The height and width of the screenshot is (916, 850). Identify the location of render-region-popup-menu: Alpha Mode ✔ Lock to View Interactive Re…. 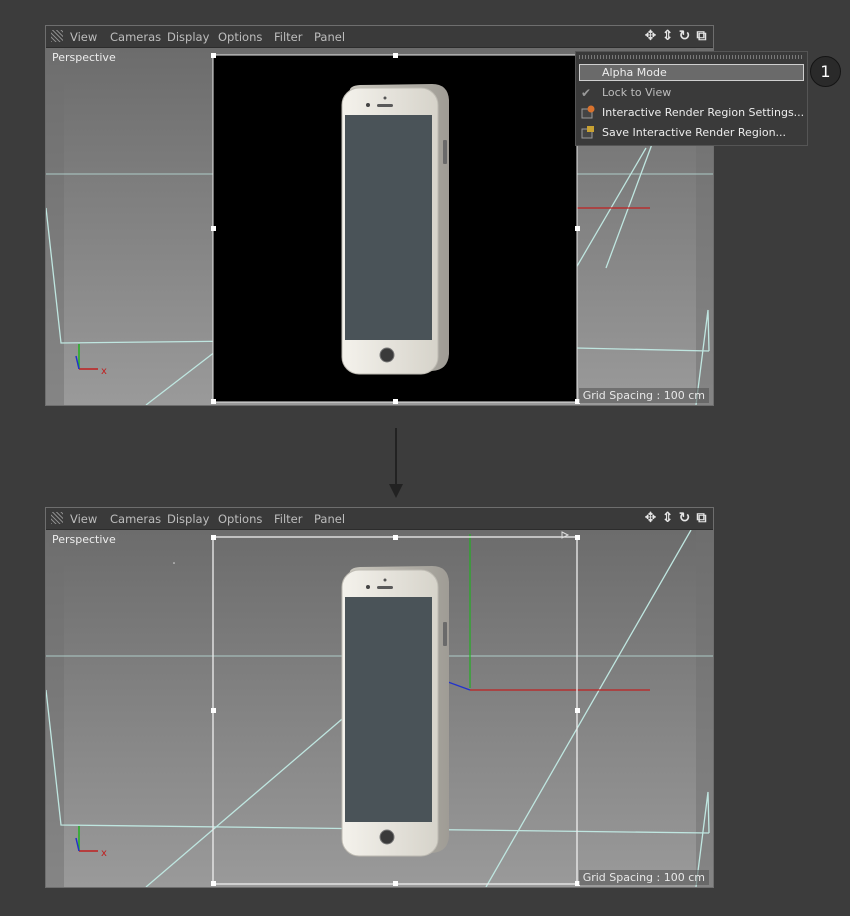
(691, 98).